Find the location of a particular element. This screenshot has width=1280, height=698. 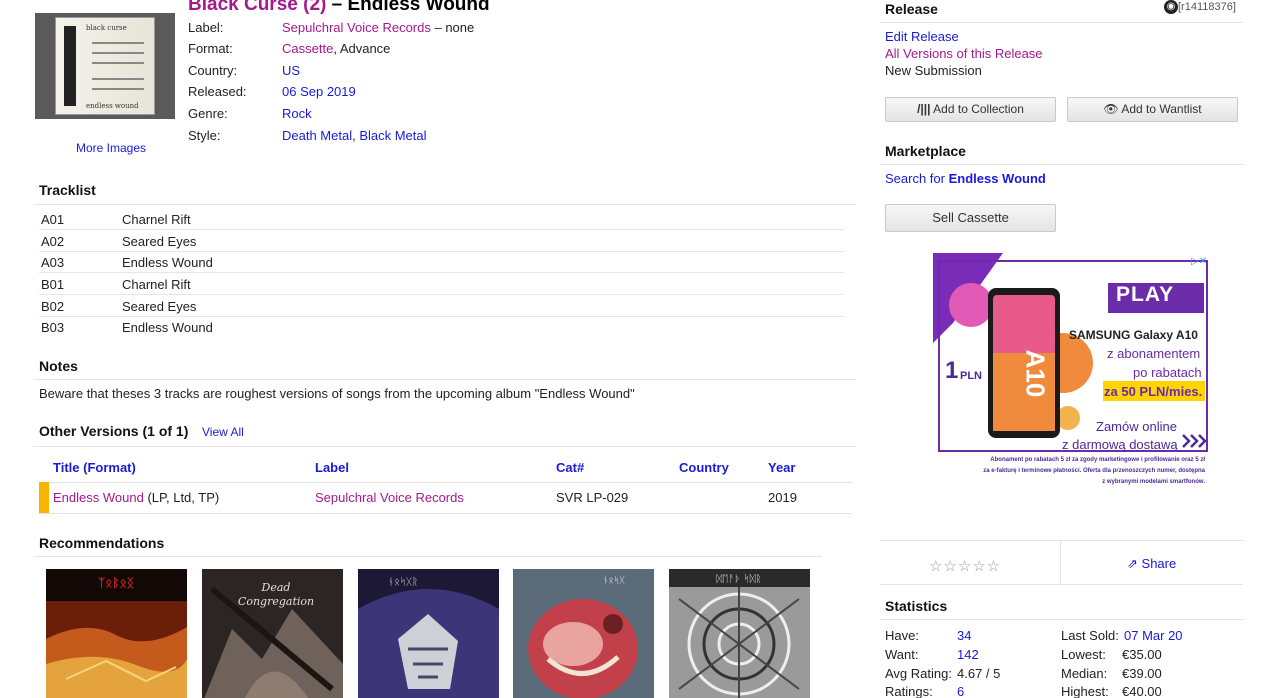

info-country-row: Country: US is located at coordinates (244, 70).